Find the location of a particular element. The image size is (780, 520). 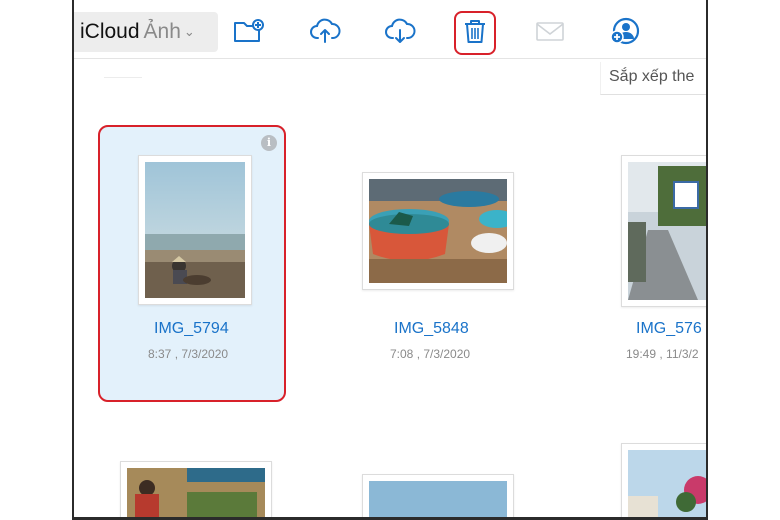

download-button is located at coordinates (400, 31).